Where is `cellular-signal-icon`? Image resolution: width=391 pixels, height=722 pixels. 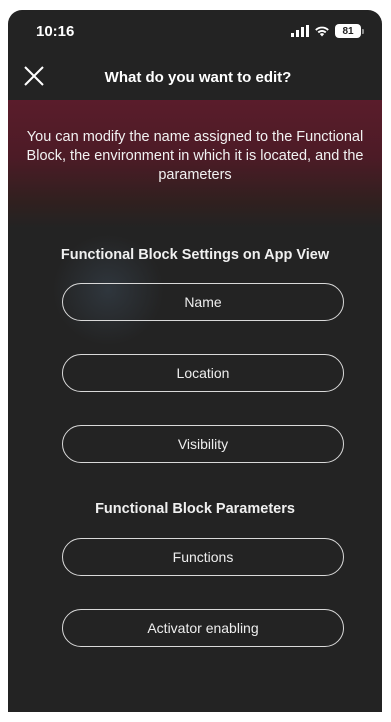
cellular-signal-icon is located at coordinates (300, 31).